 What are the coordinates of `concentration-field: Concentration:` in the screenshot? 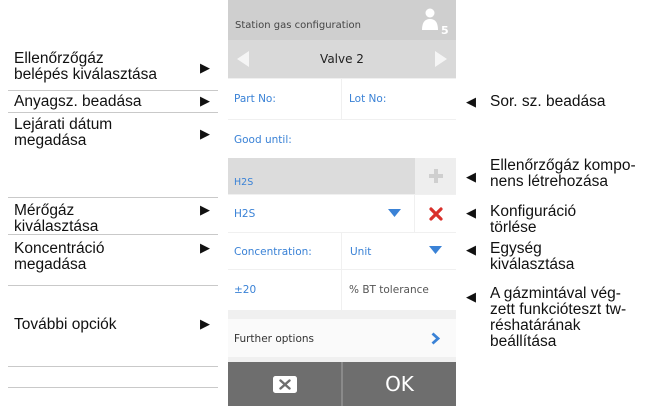 It's located at (284, 251).